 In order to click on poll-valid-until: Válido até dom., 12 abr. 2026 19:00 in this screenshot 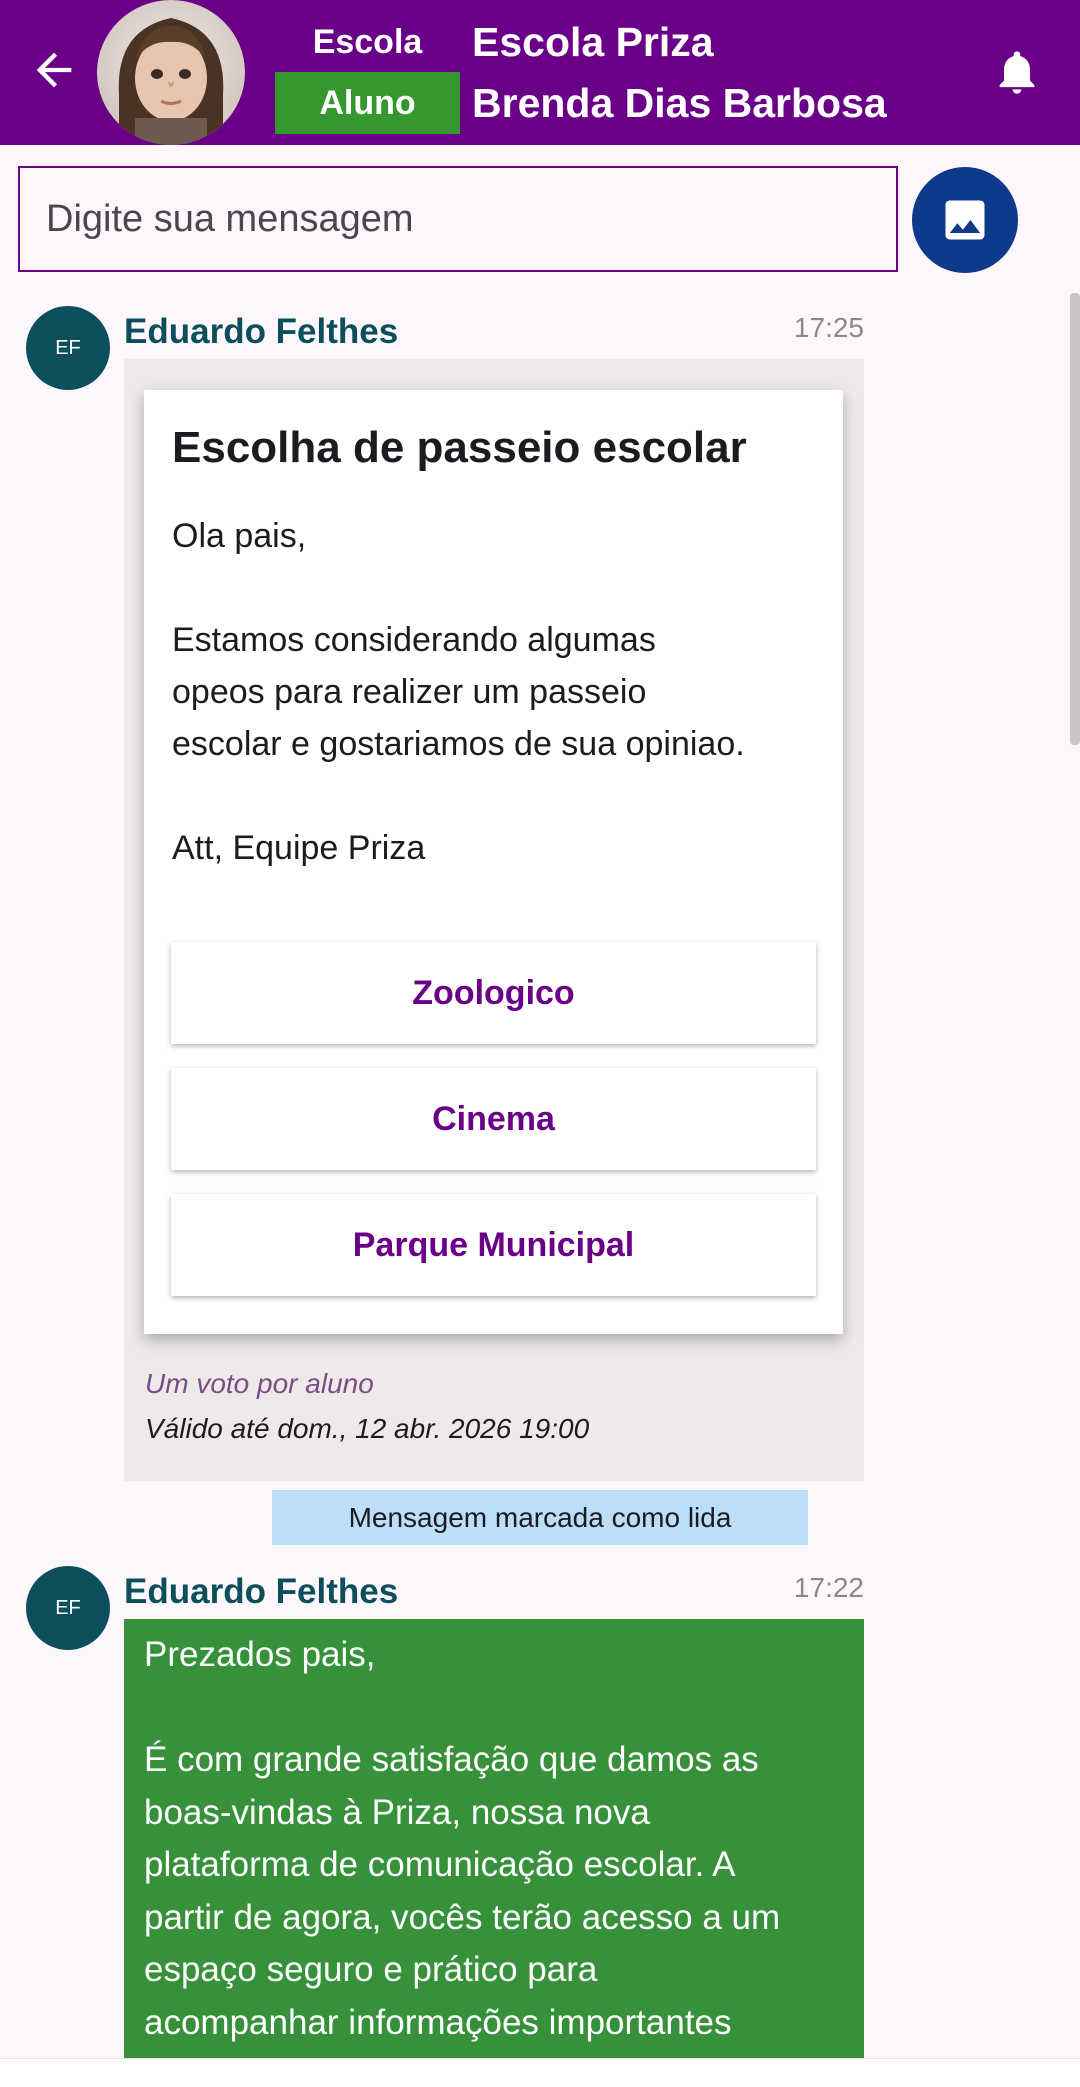, I will do `click(367, 1428)`.